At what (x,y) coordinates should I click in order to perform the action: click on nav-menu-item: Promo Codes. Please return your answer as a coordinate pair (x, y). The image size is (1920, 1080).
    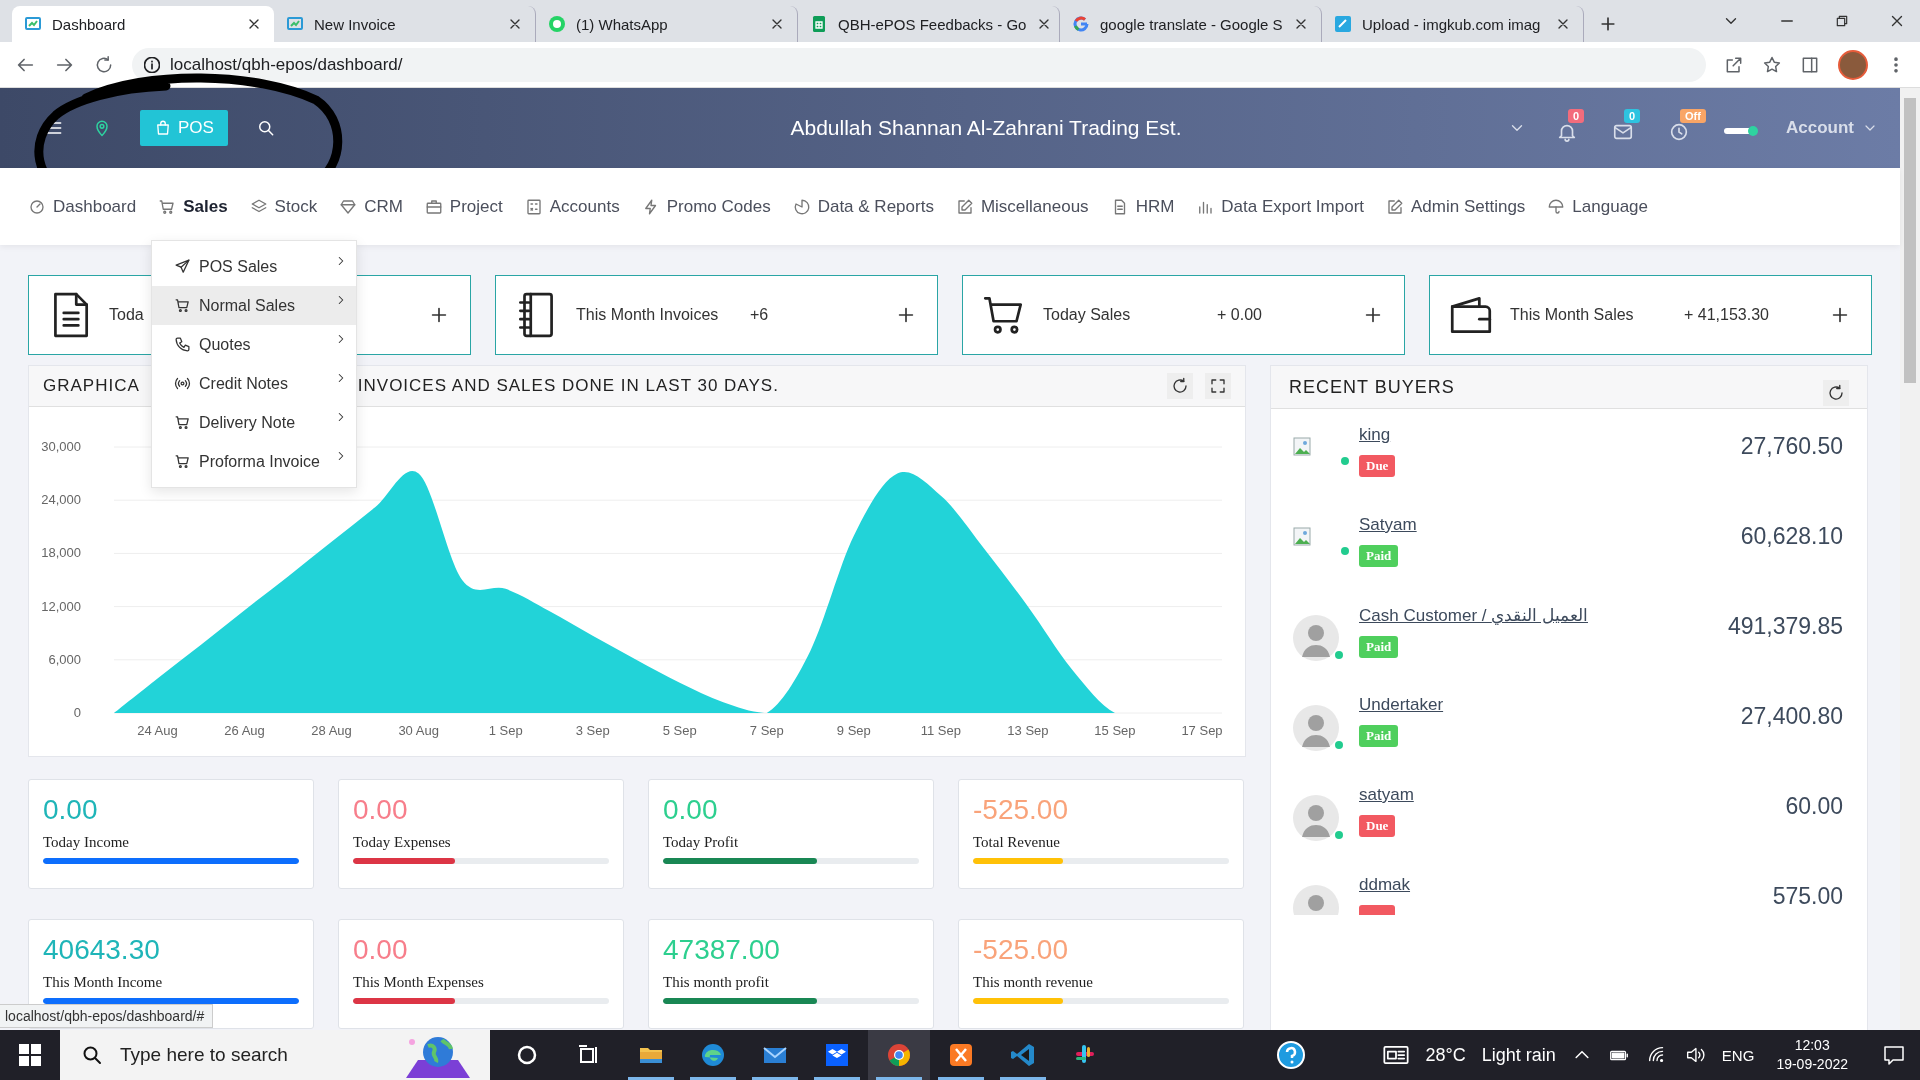
    Looking at the image, I should click on (706, 206).